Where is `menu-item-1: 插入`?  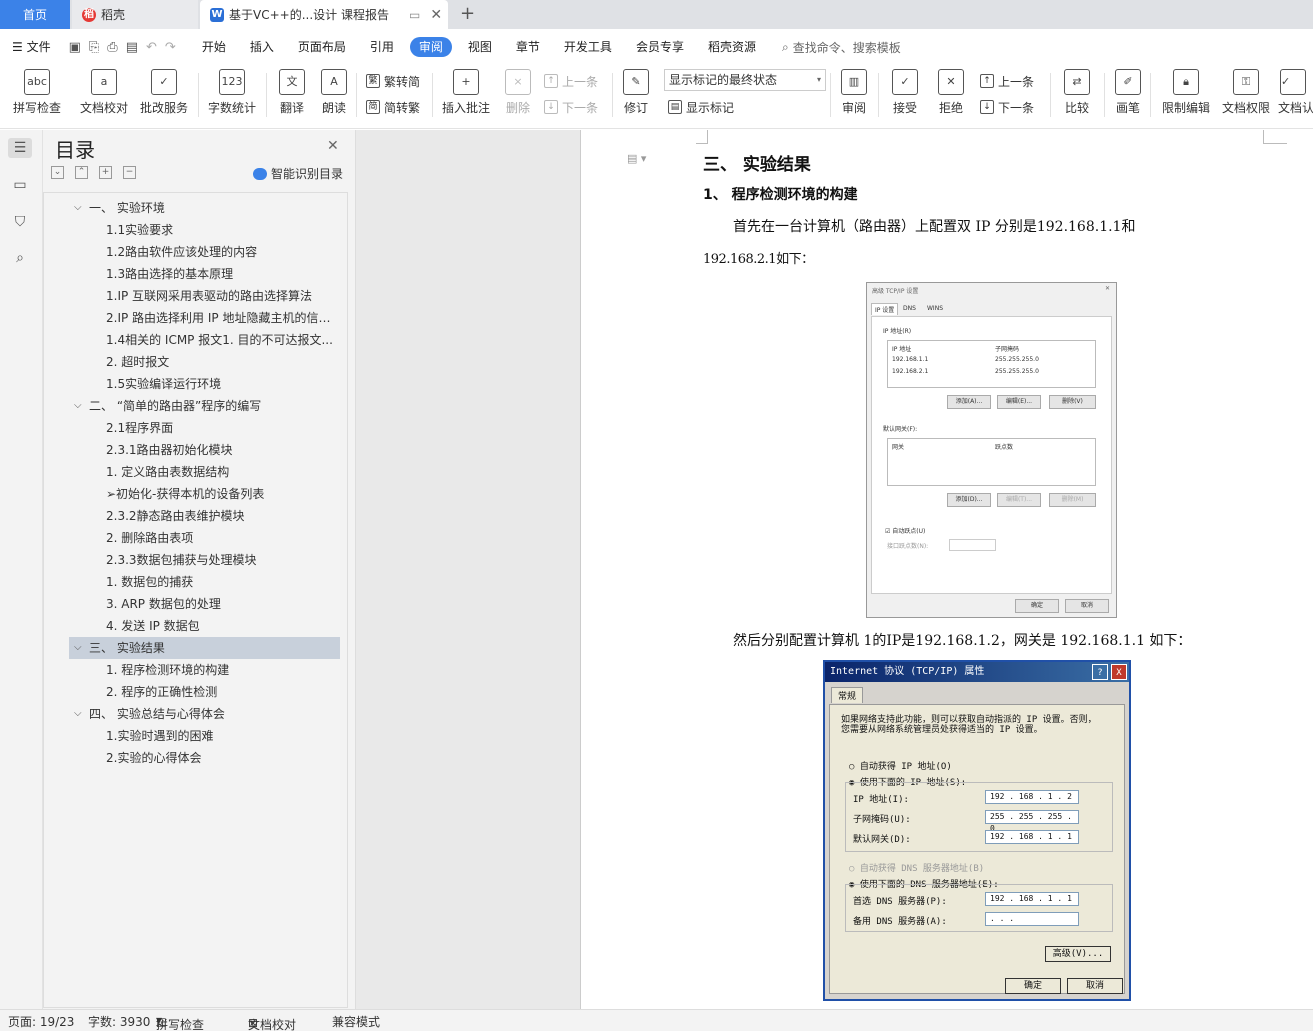 menu-item-1: 插入 is located at coordinates (262, 47).